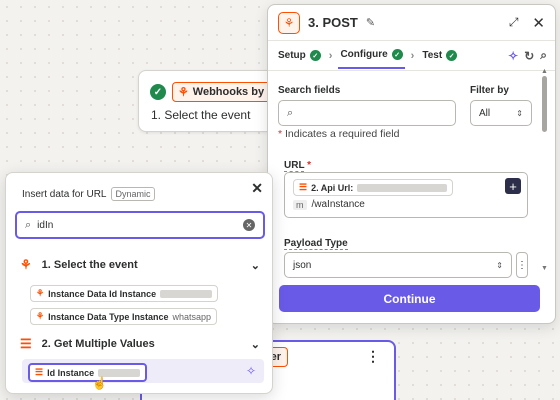  Describe the element at coordinates (140, 225) in the screenshot. I see `search-input: ⌕ idIn ✕` at that location.